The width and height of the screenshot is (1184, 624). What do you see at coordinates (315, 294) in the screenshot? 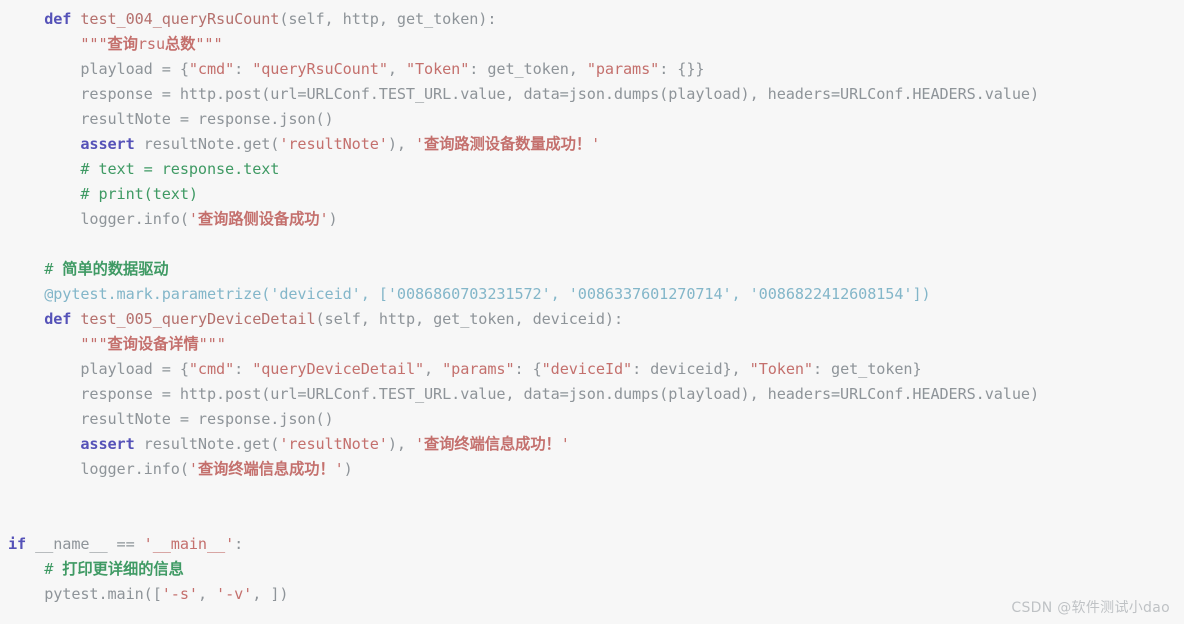
I see `code-token-decorator: 'deviceid'` at bounding box center [315, 294].